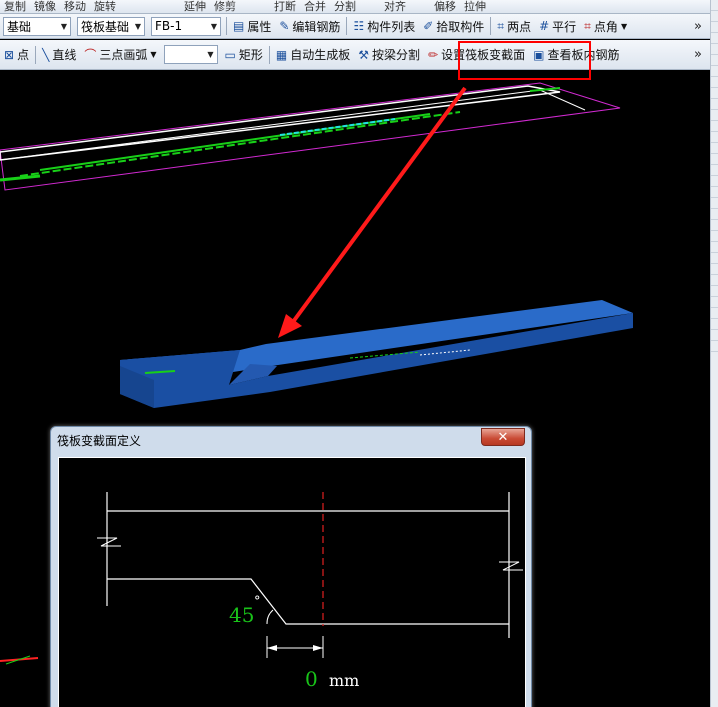  I want to click on axis-marker, so click(19, 660).